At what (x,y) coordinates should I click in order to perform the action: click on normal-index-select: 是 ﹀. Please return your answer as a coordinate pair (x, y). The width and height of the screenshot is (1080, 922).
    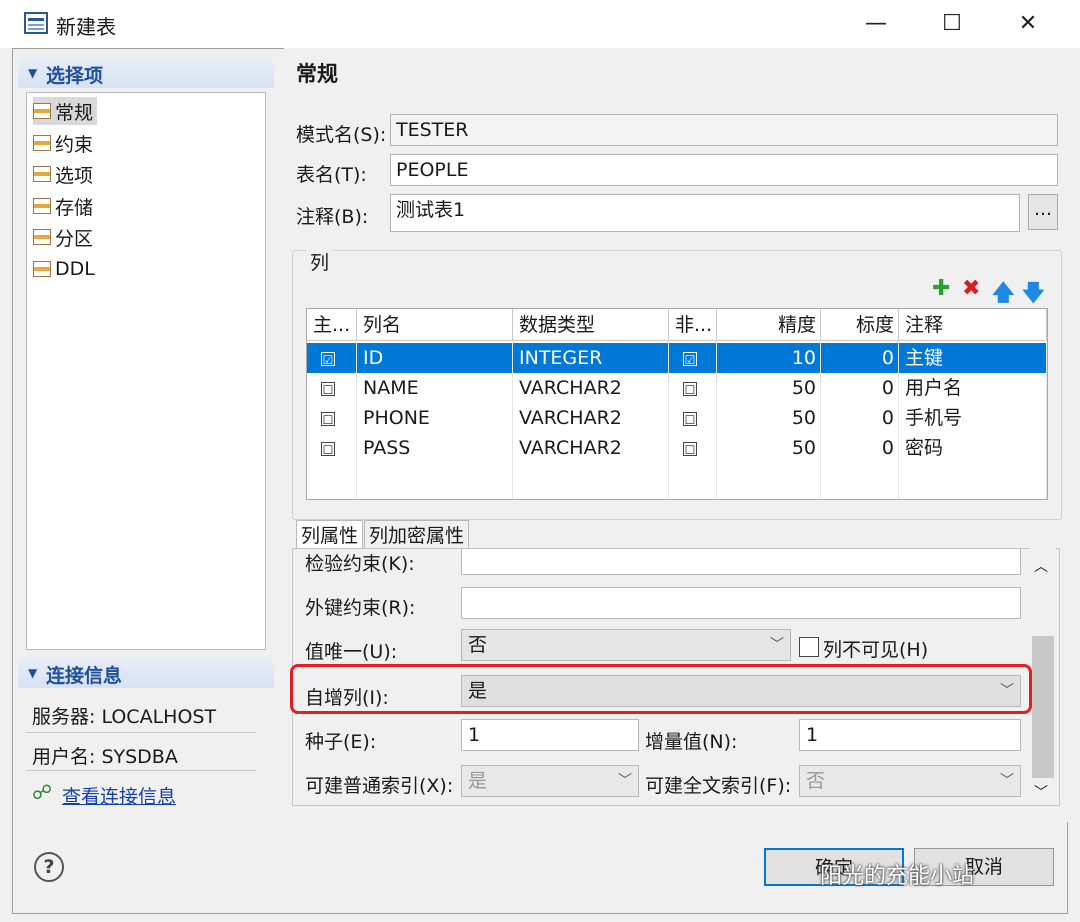
    Looking at the image, I should click on (550, 781).